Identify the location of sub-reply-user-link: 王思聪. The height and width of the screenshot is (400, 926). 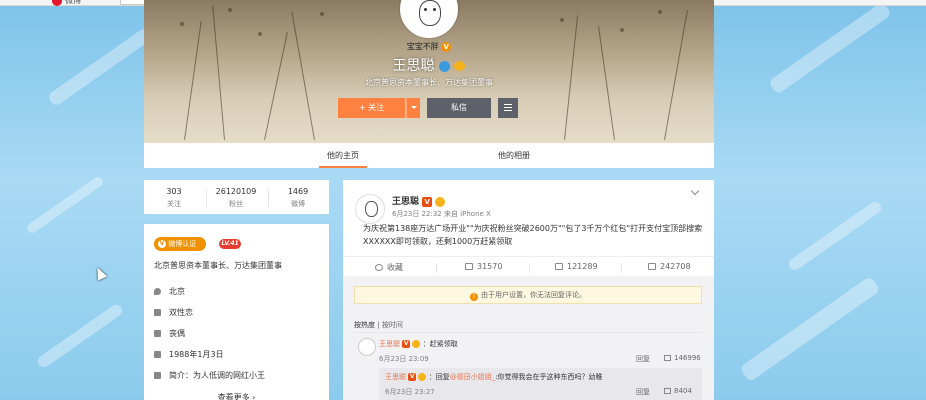
(395, 377).